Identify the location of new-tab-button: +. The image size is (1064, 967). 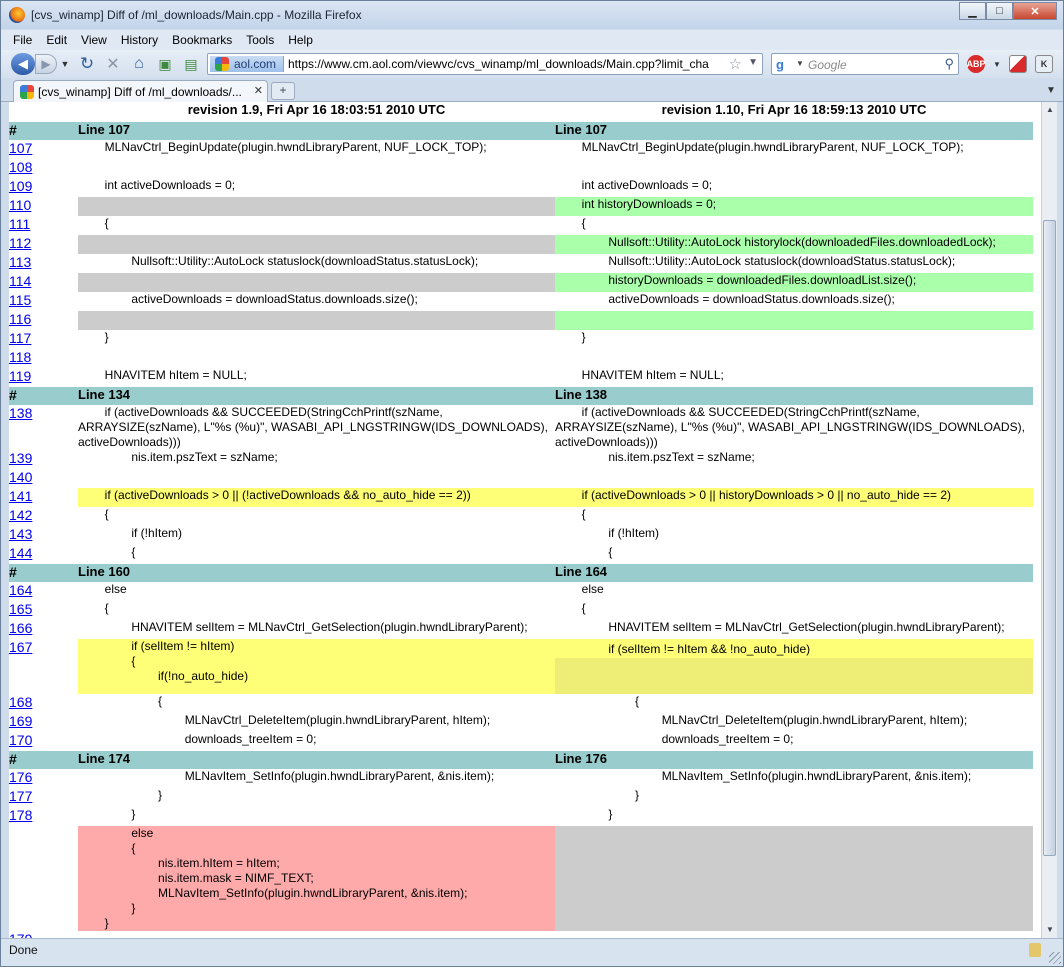
(283, 91).